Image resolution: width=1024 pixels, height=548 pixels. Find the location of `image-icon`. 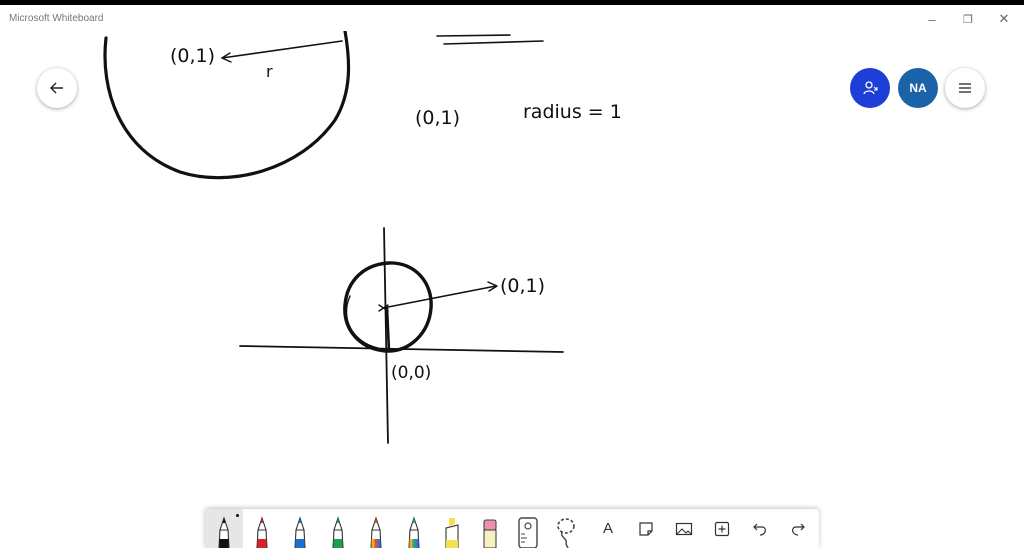

image-icon is located at coordinates (684, 528).